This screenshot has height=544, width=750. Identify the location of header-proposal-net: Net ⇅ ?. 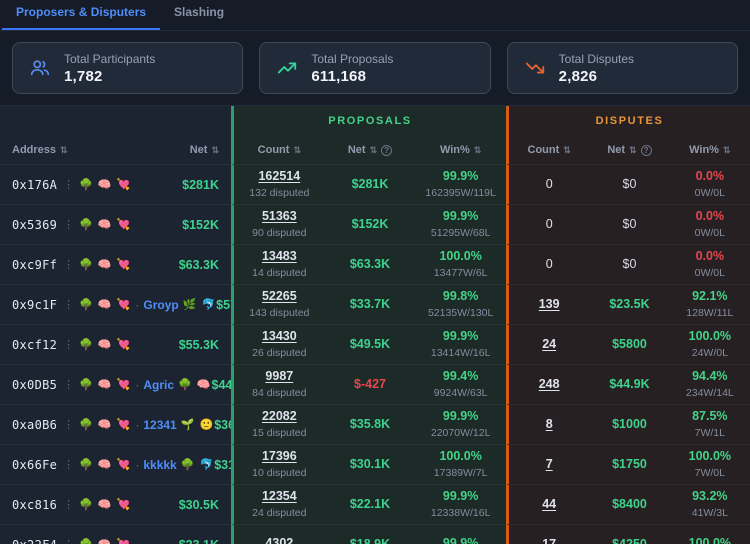
(370, 150).